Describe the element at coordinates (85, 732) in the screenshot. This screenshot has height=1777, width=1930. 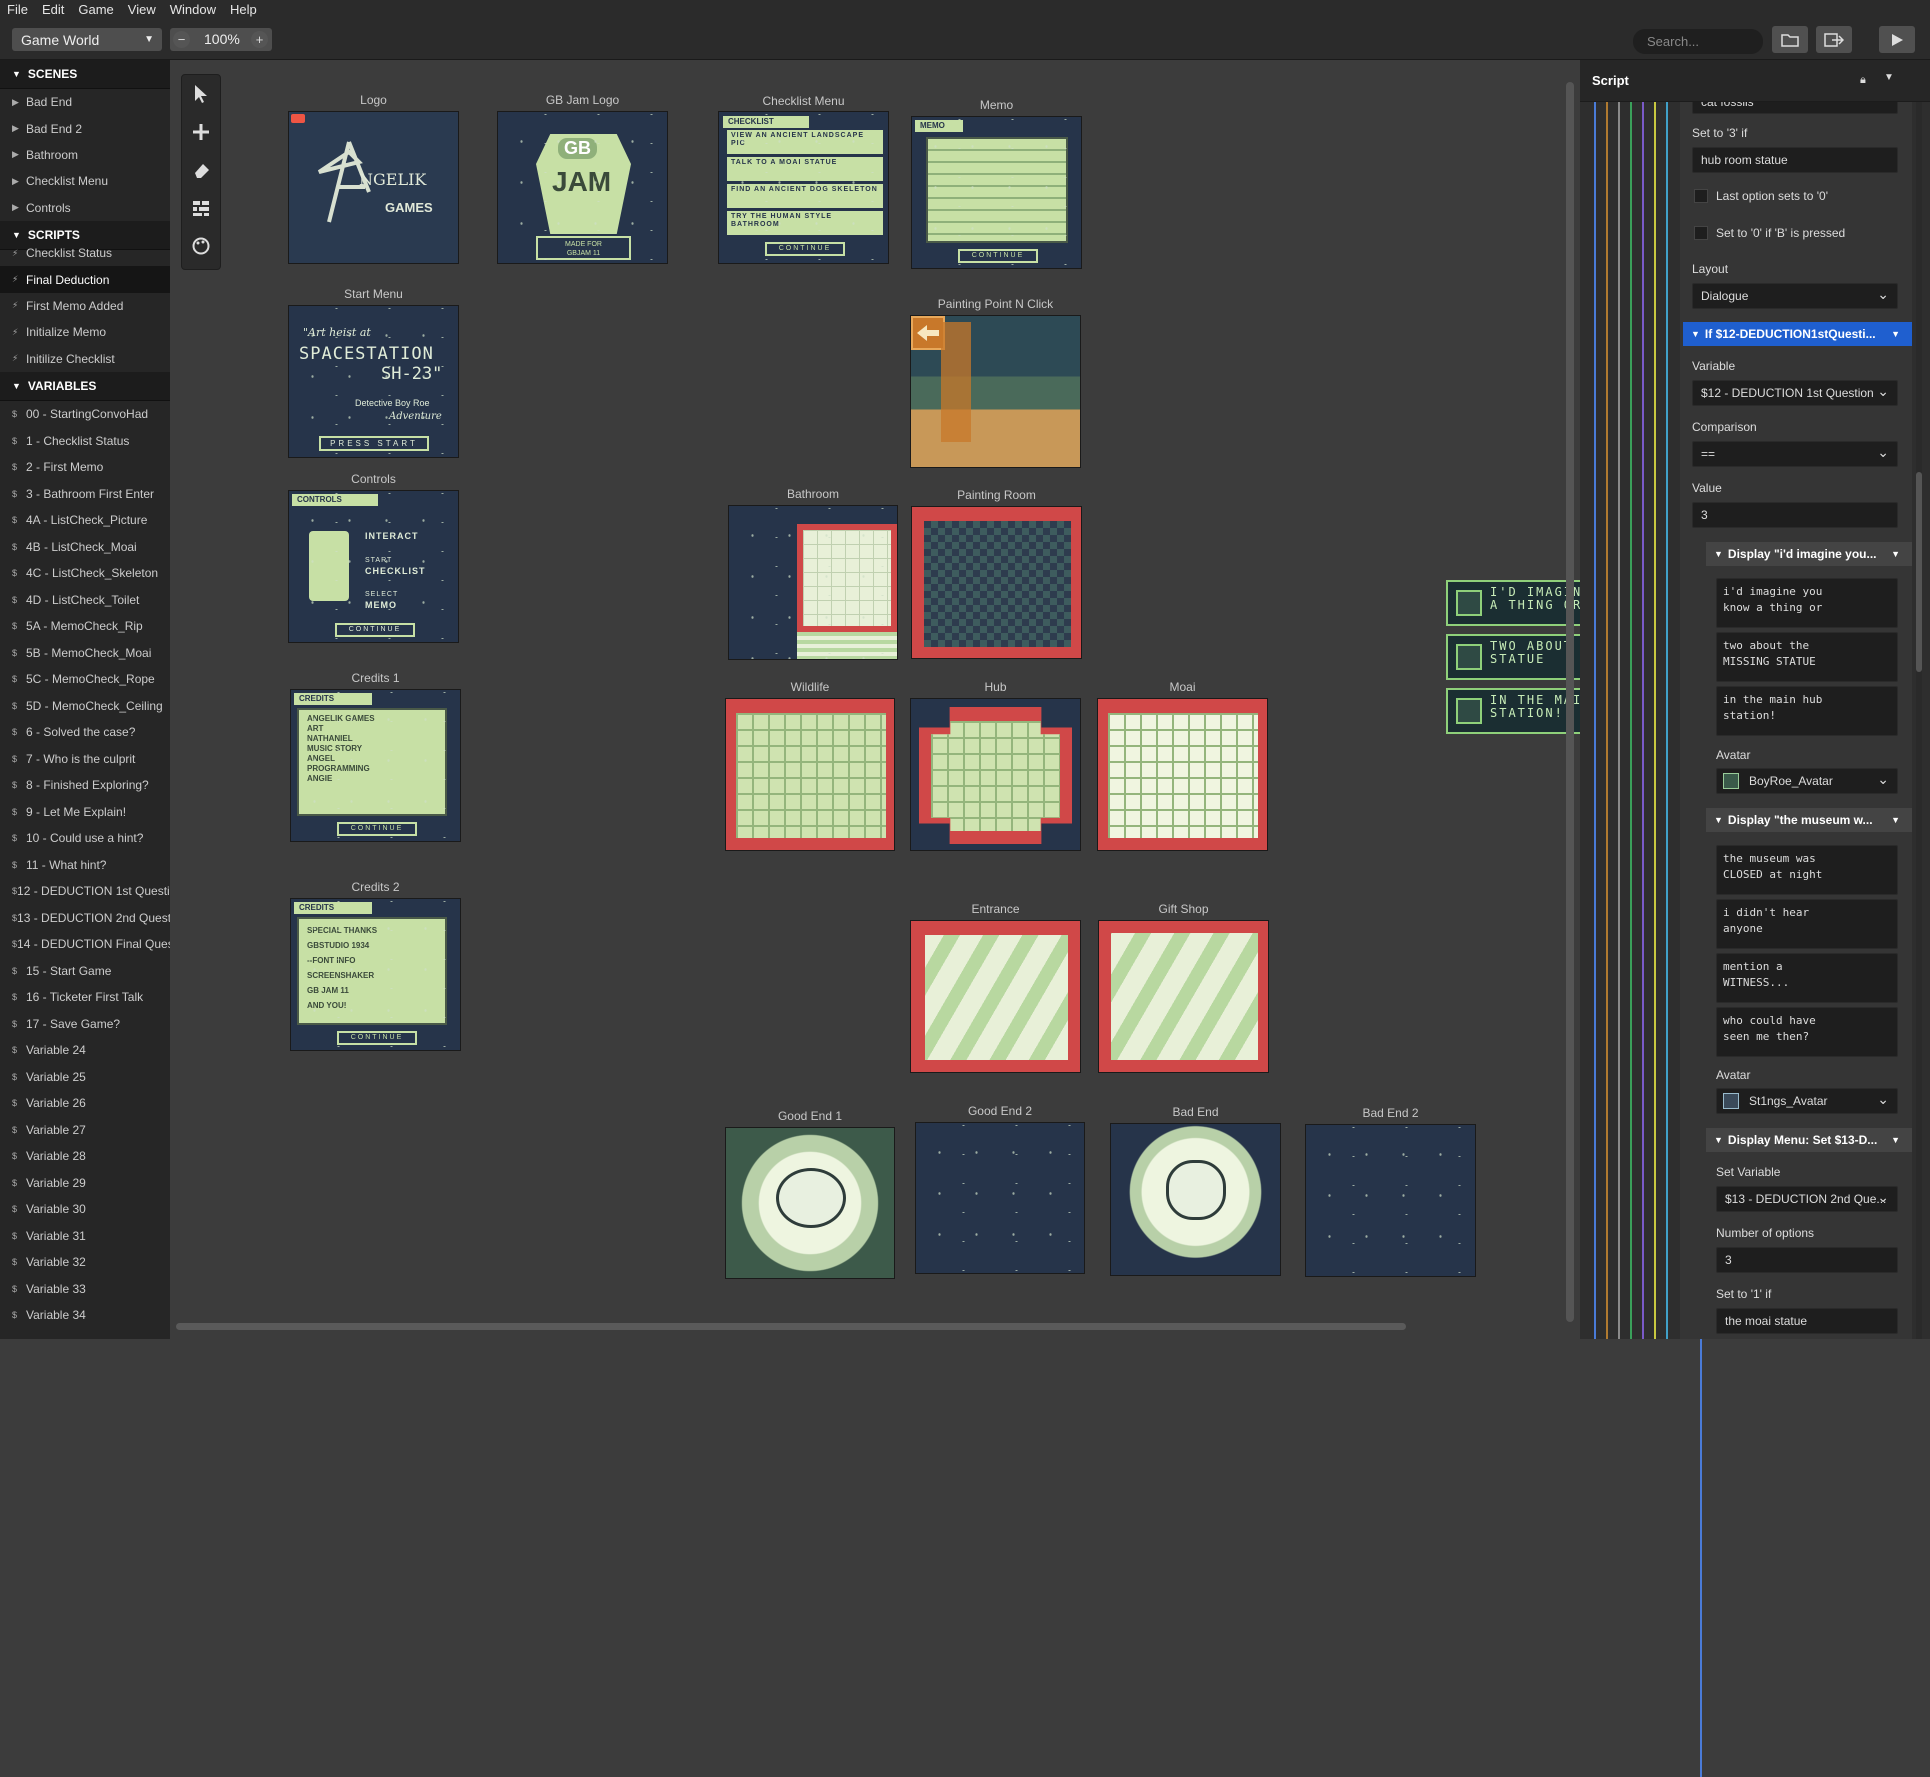
I see `variable-list-item: $6 - Solved the case?` at that location.